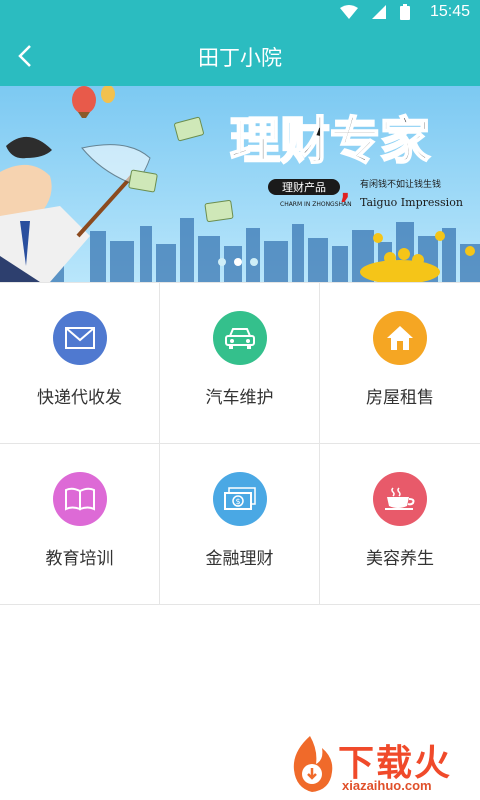  What do you see at coordinates (240, 13) in the screenshot?
I see `status-bar: 15:45` at bounding box center [240, 13].